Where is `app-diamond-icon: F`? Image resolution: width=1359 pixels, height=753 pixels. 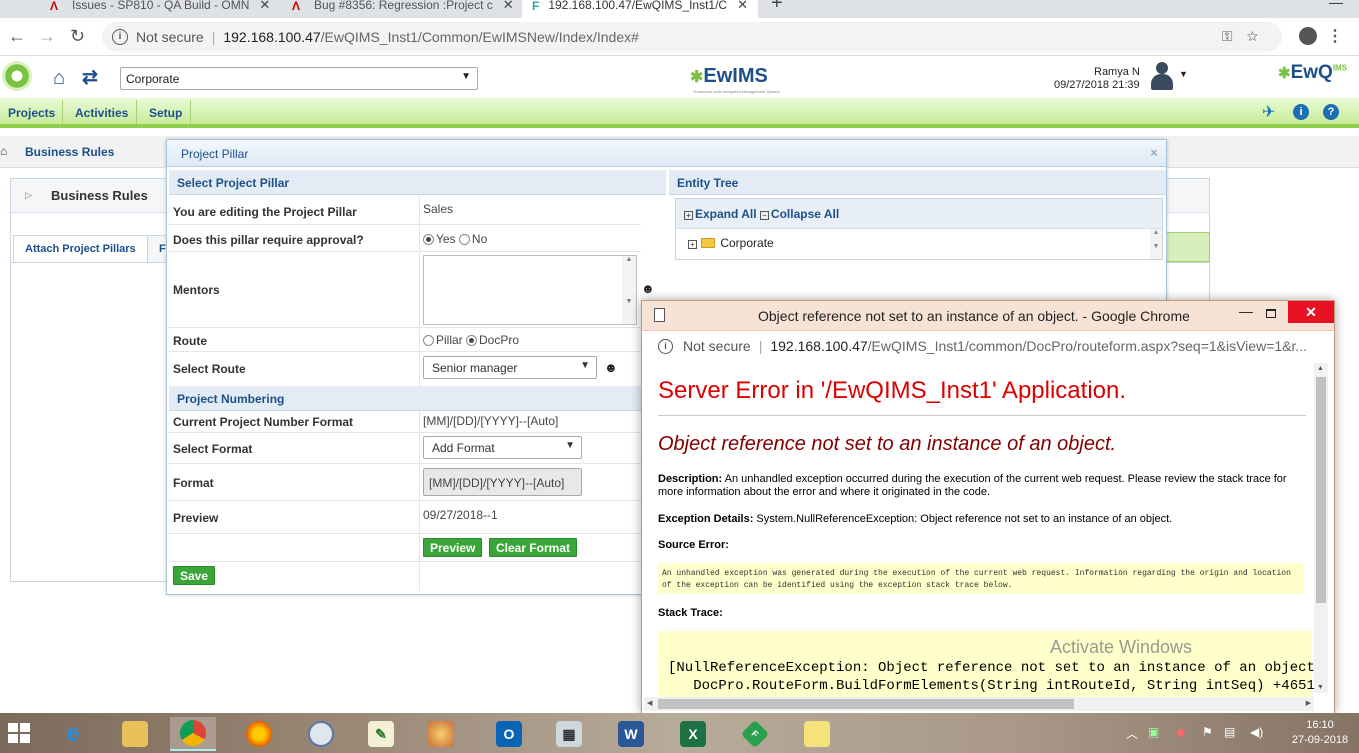 app-diamond-icon: F is located at coordinates (755, 734).